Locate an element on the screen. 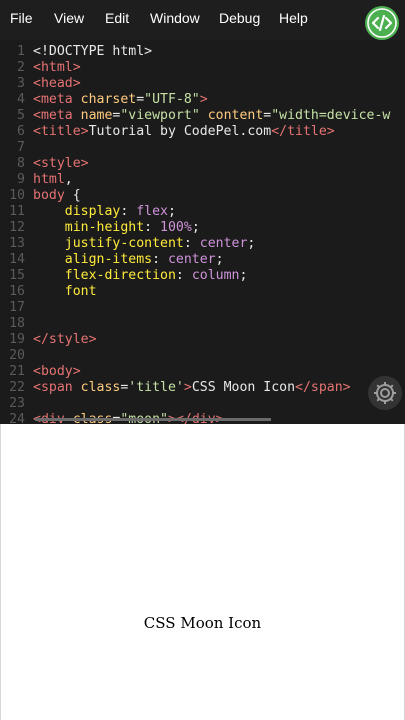  line-number: 2 is located at coordinates (21, 67).